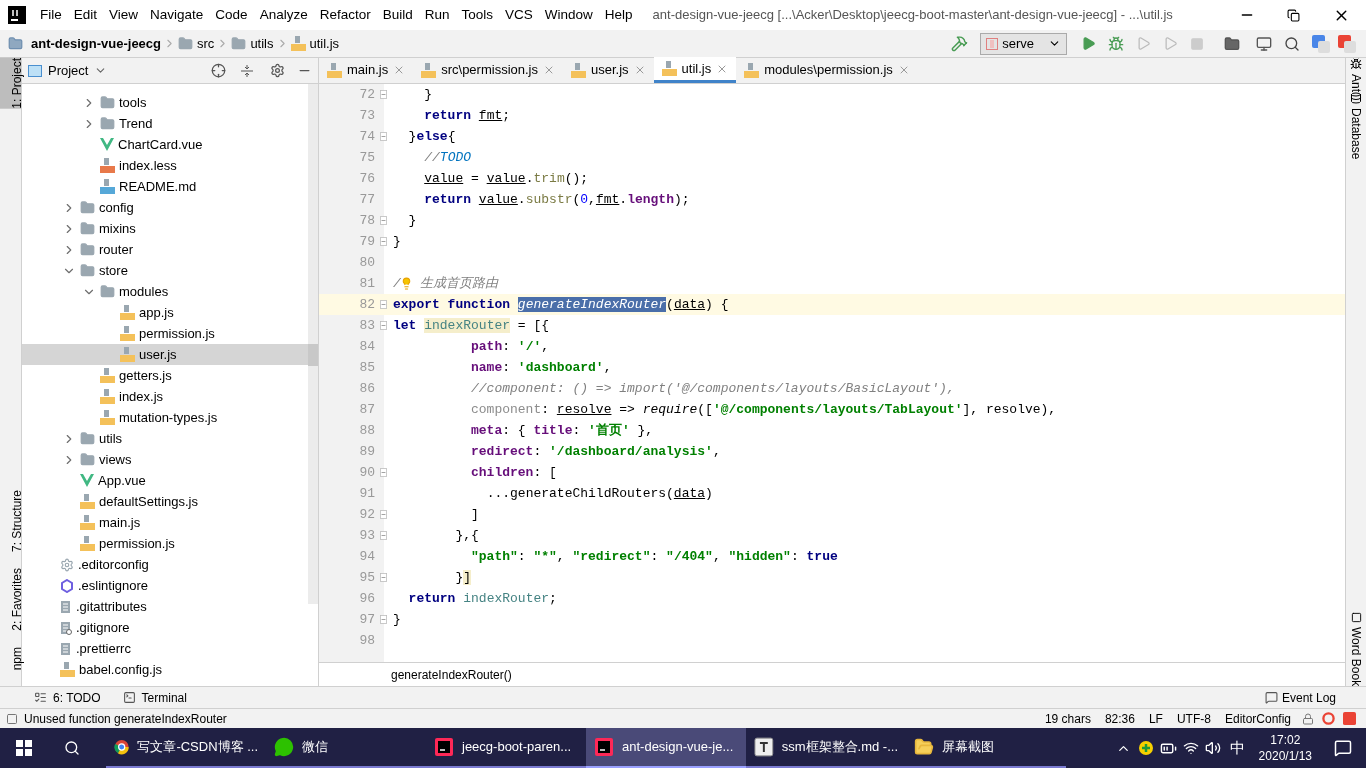  I want to click on panel-title: Project, so click(68, 70).